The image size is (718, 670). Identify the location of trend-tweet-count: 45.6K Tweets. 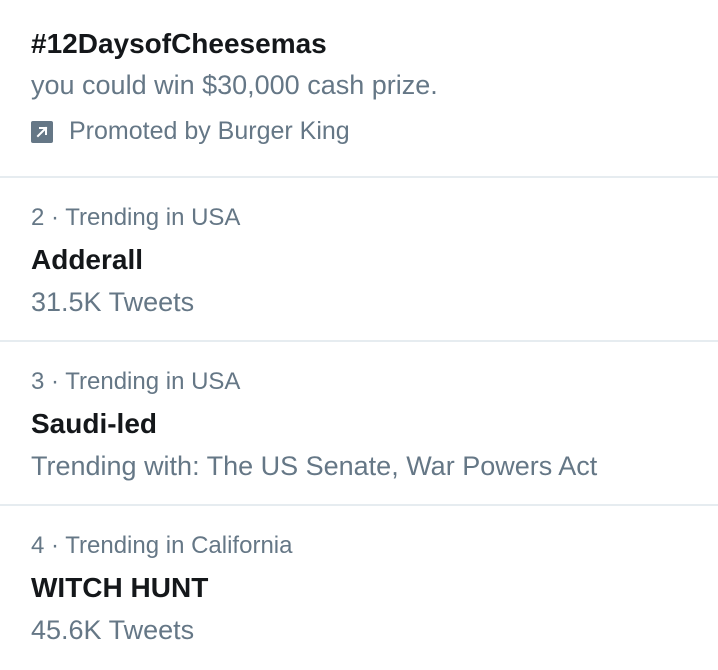
(113, 630).